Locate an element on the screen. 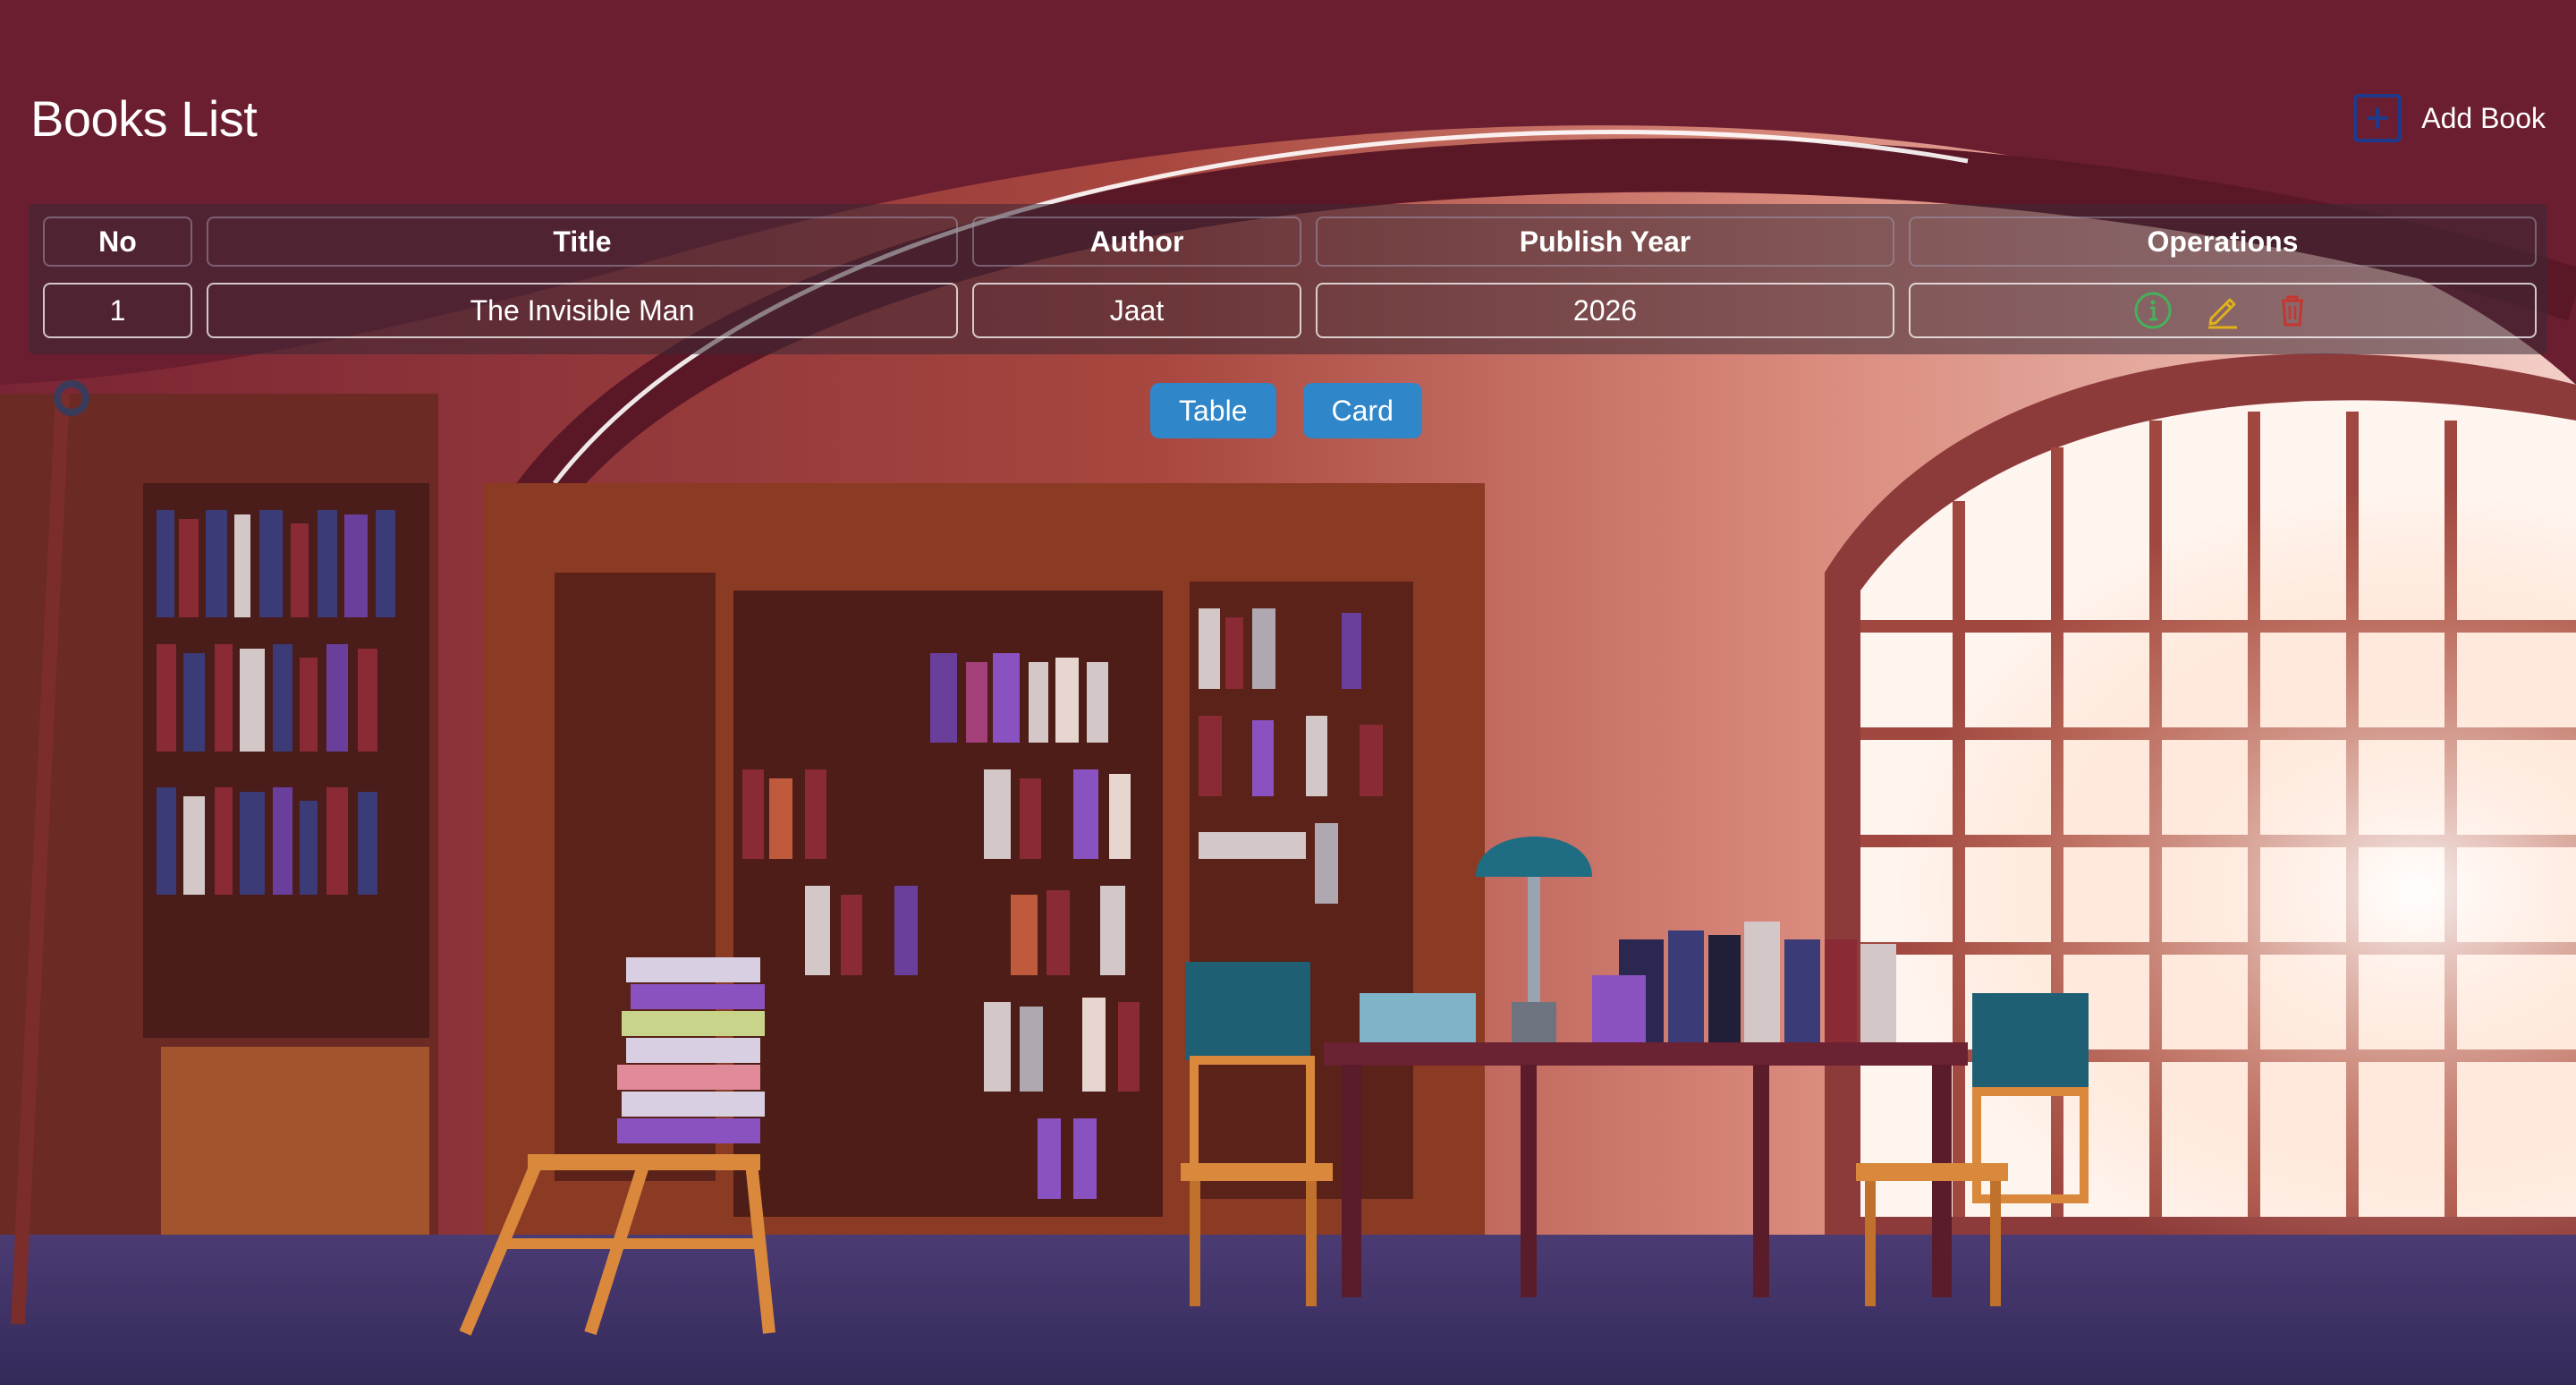  page-header: Books List Add Book is located at coordinates (1288, 118).